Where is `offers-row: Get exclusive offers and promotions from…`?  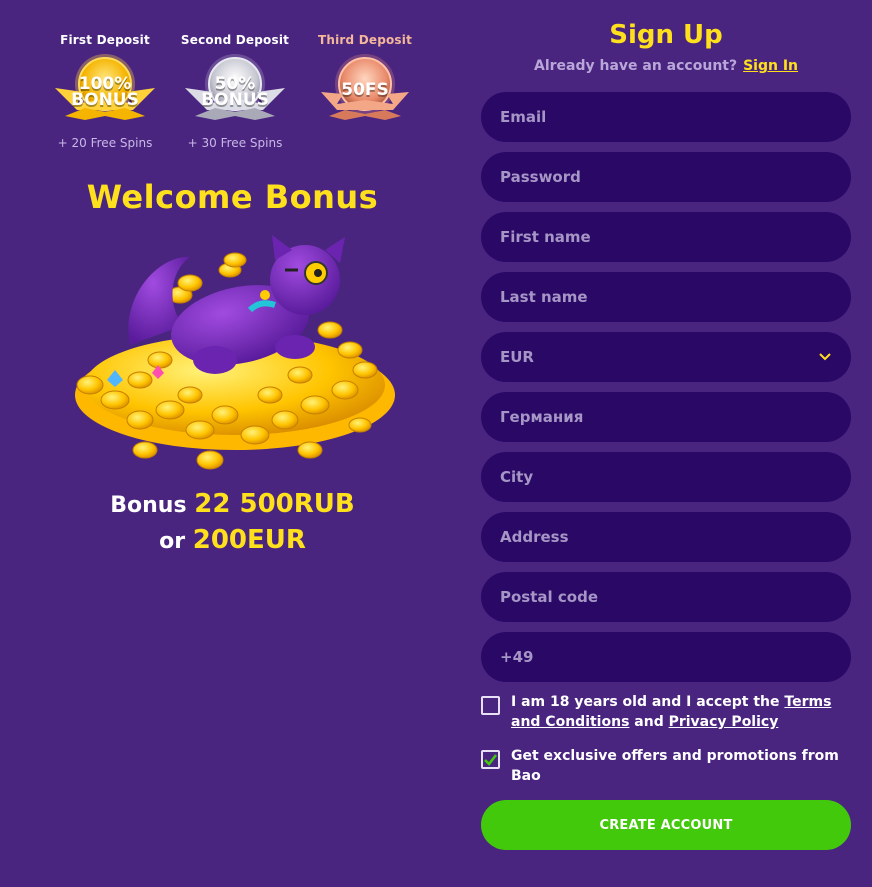 offers-row: Get exclusive offers and promotions from… is located at coordinates (666, 766).